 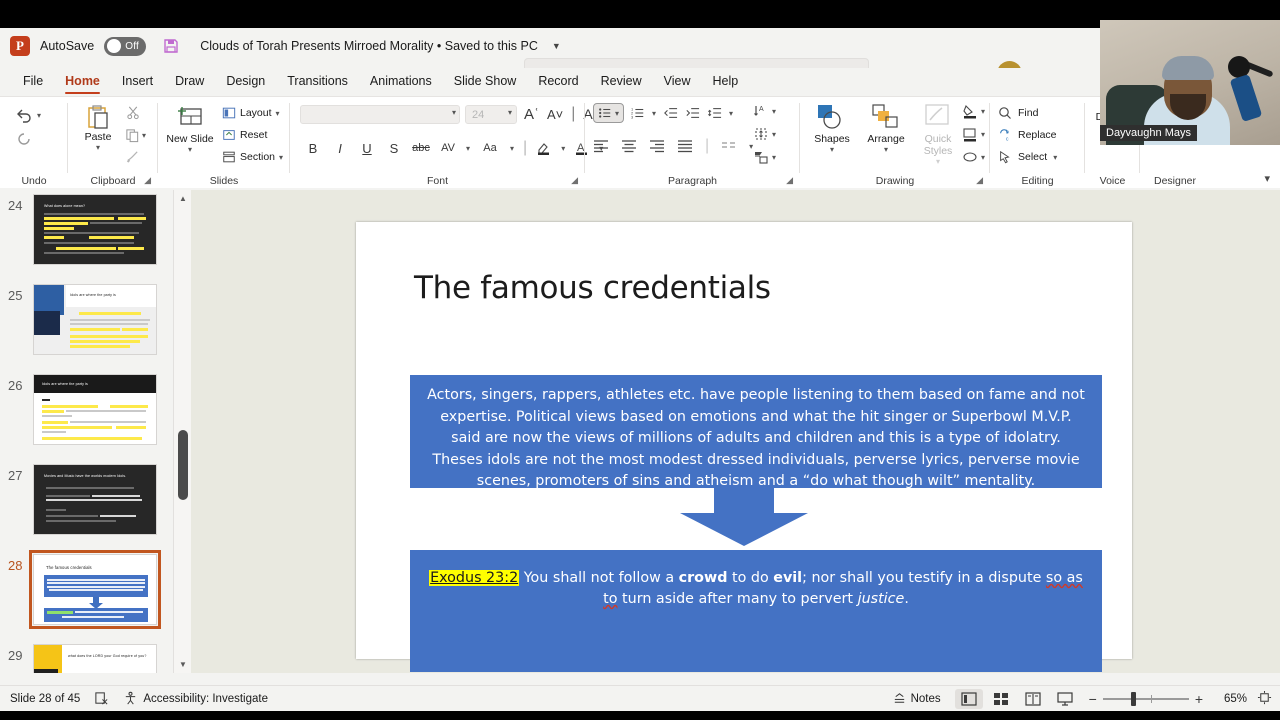 I want to click on bullets-dropdown-icon: ▾, so click(x=617, y=113).